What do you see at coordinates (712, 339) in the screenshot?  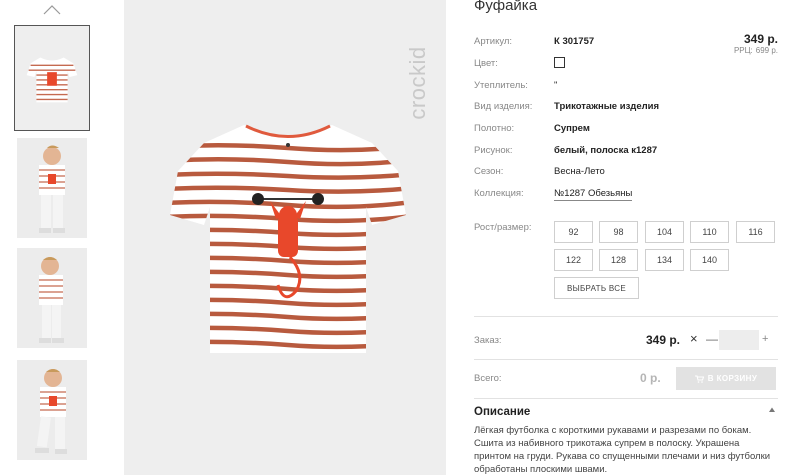 I see `quantity-decrease-button: —` at bounding box center [712, 339].